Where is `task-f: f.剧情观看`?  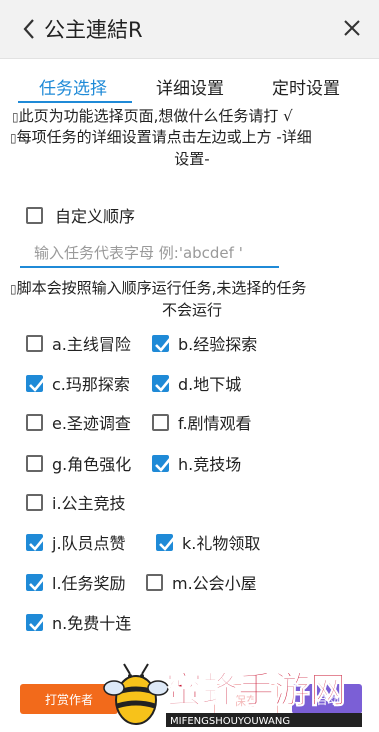
task-f: f.剧情观看 is located at coordinates (202, 422).